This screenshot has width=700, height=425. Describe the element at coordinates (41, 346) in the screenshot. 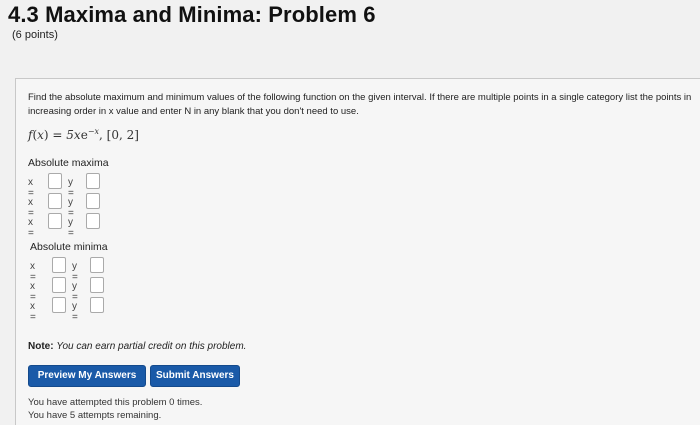

I see `note-label: Note:` at that location.